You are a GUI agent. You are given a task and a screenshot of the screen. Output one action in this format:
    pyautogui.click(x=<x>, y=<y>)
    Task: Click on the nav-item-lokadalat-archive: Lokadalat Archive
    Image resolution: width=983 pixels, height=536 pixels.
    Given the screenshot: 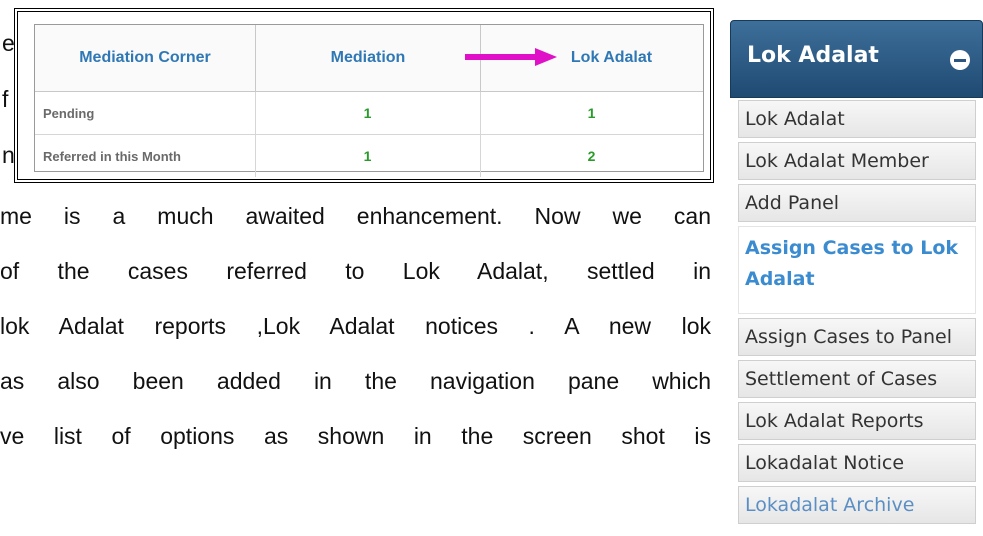 What is the action you would take?
    pyautogui.click(x=857, y=505)
    